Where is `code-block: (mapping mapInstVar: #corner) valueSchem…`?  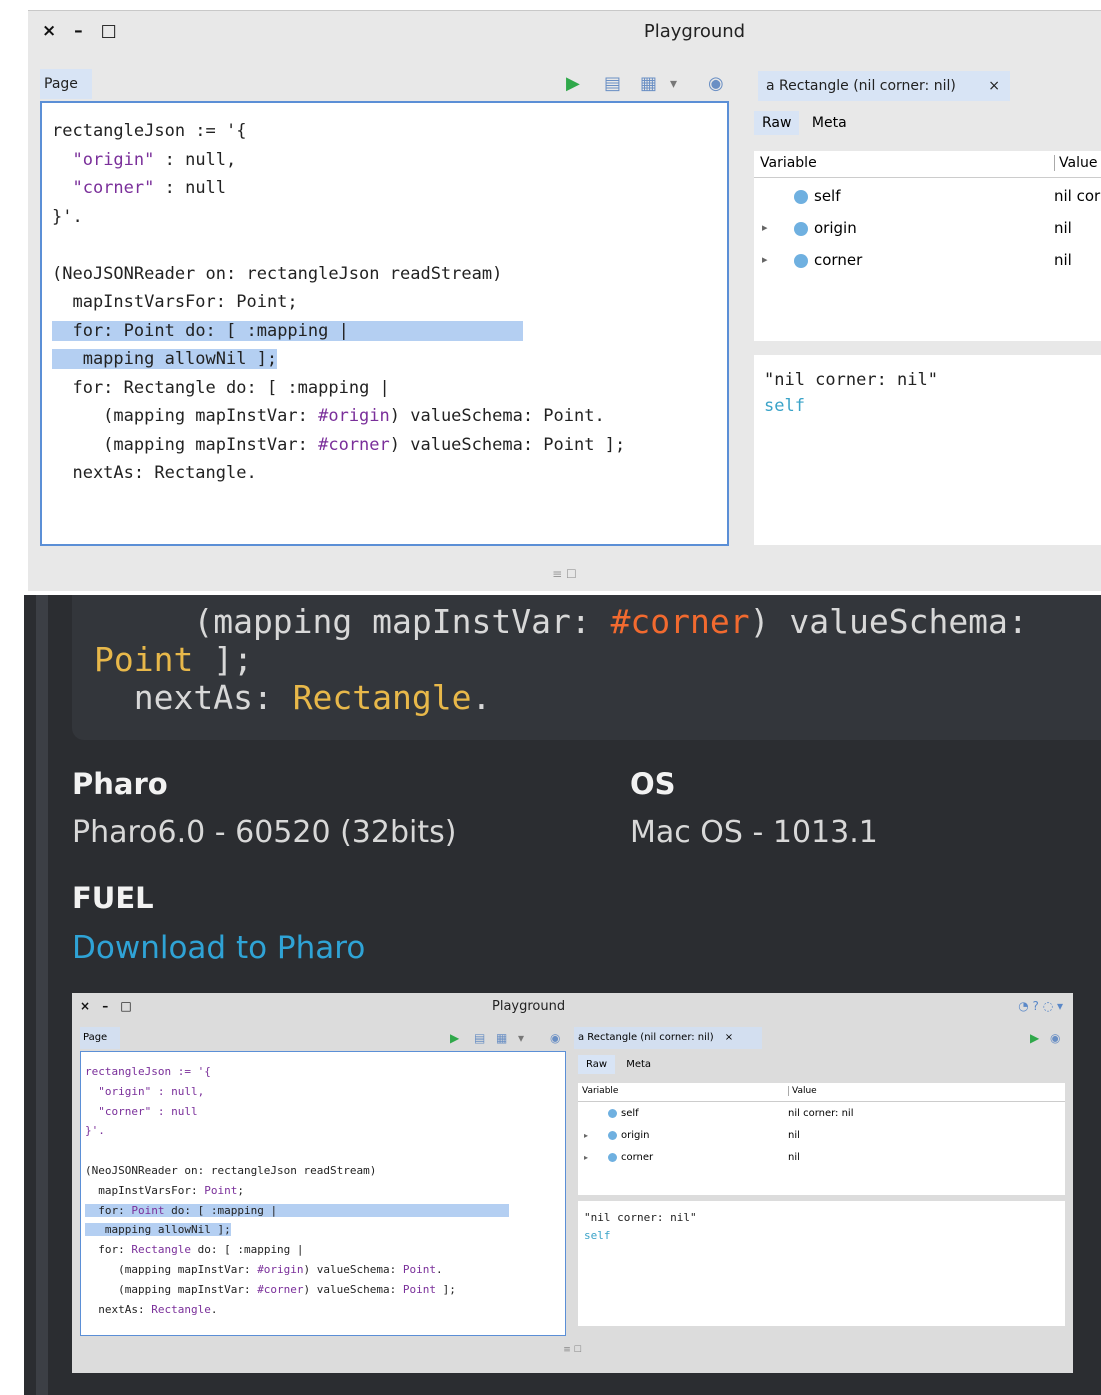 code-block: (mapping mapInstVar: #corner) valueSchem… is located at coordinates (586, 667).